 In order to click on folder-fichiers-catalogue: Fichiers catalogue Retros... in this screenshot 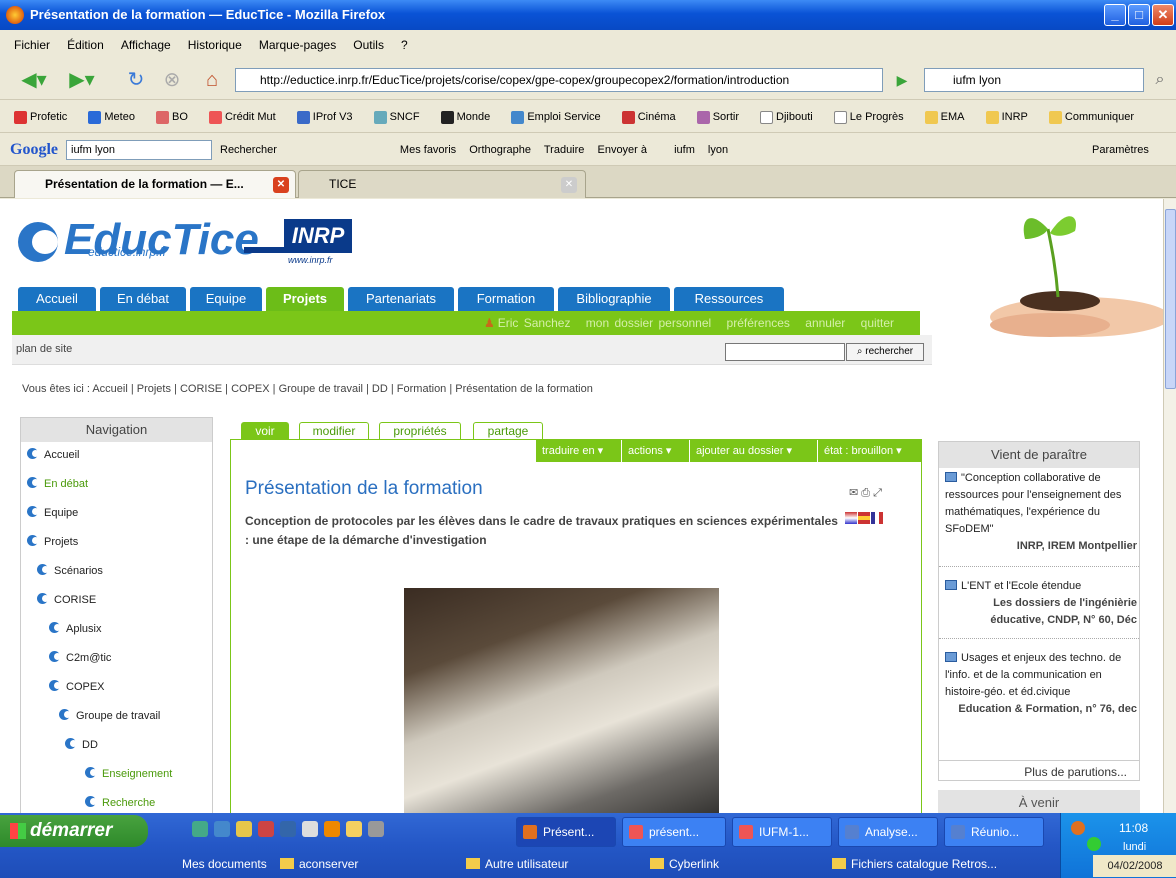, I will do `click(914, 864)`.